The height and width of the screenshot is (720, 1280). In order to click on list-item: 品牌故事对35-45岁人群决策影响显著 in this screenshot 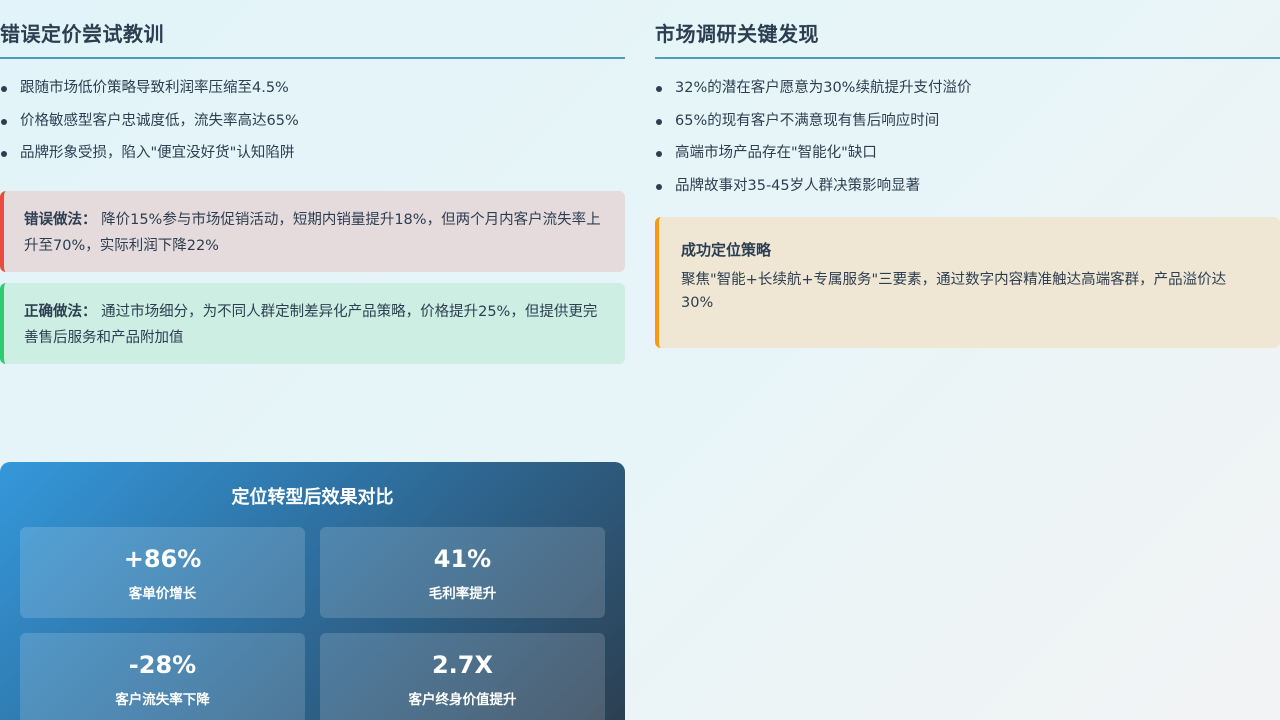, I will do `click(967, 186)`.